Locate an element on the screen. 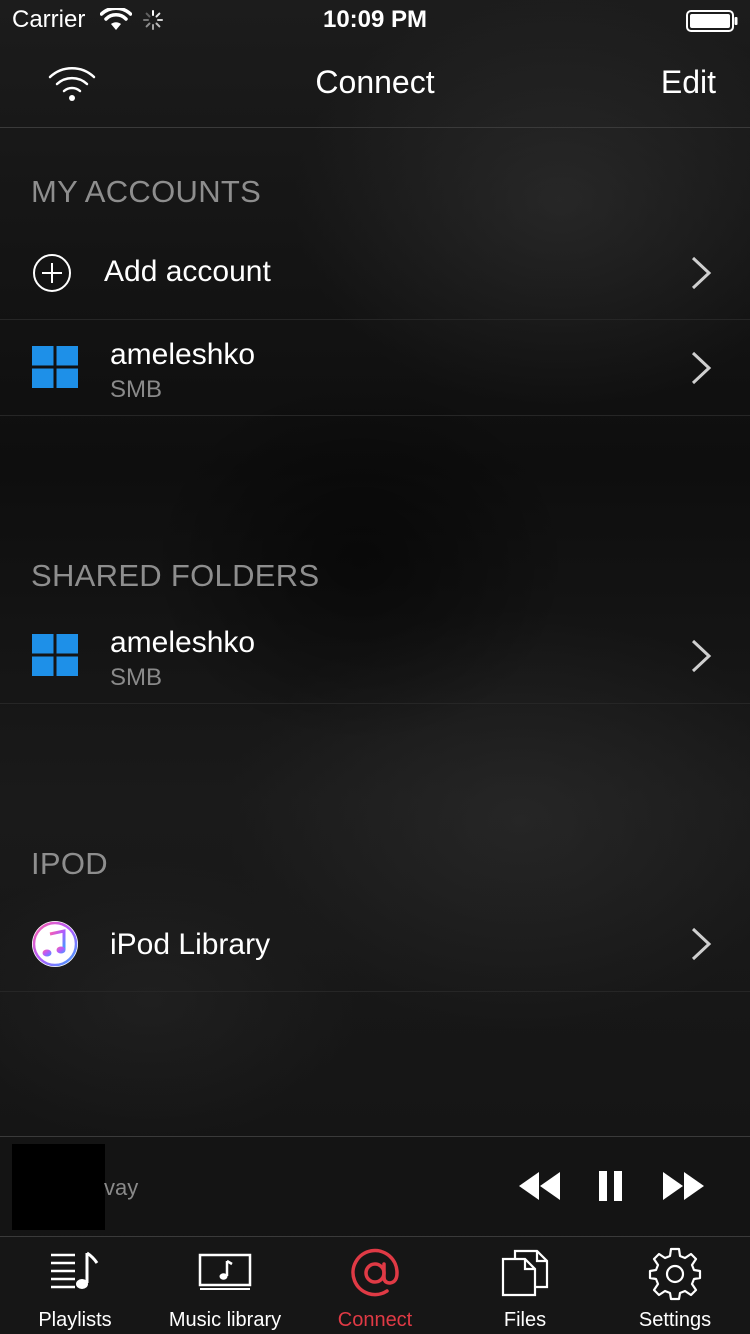  edit-button: Edit is located at coordinates (688, 82).